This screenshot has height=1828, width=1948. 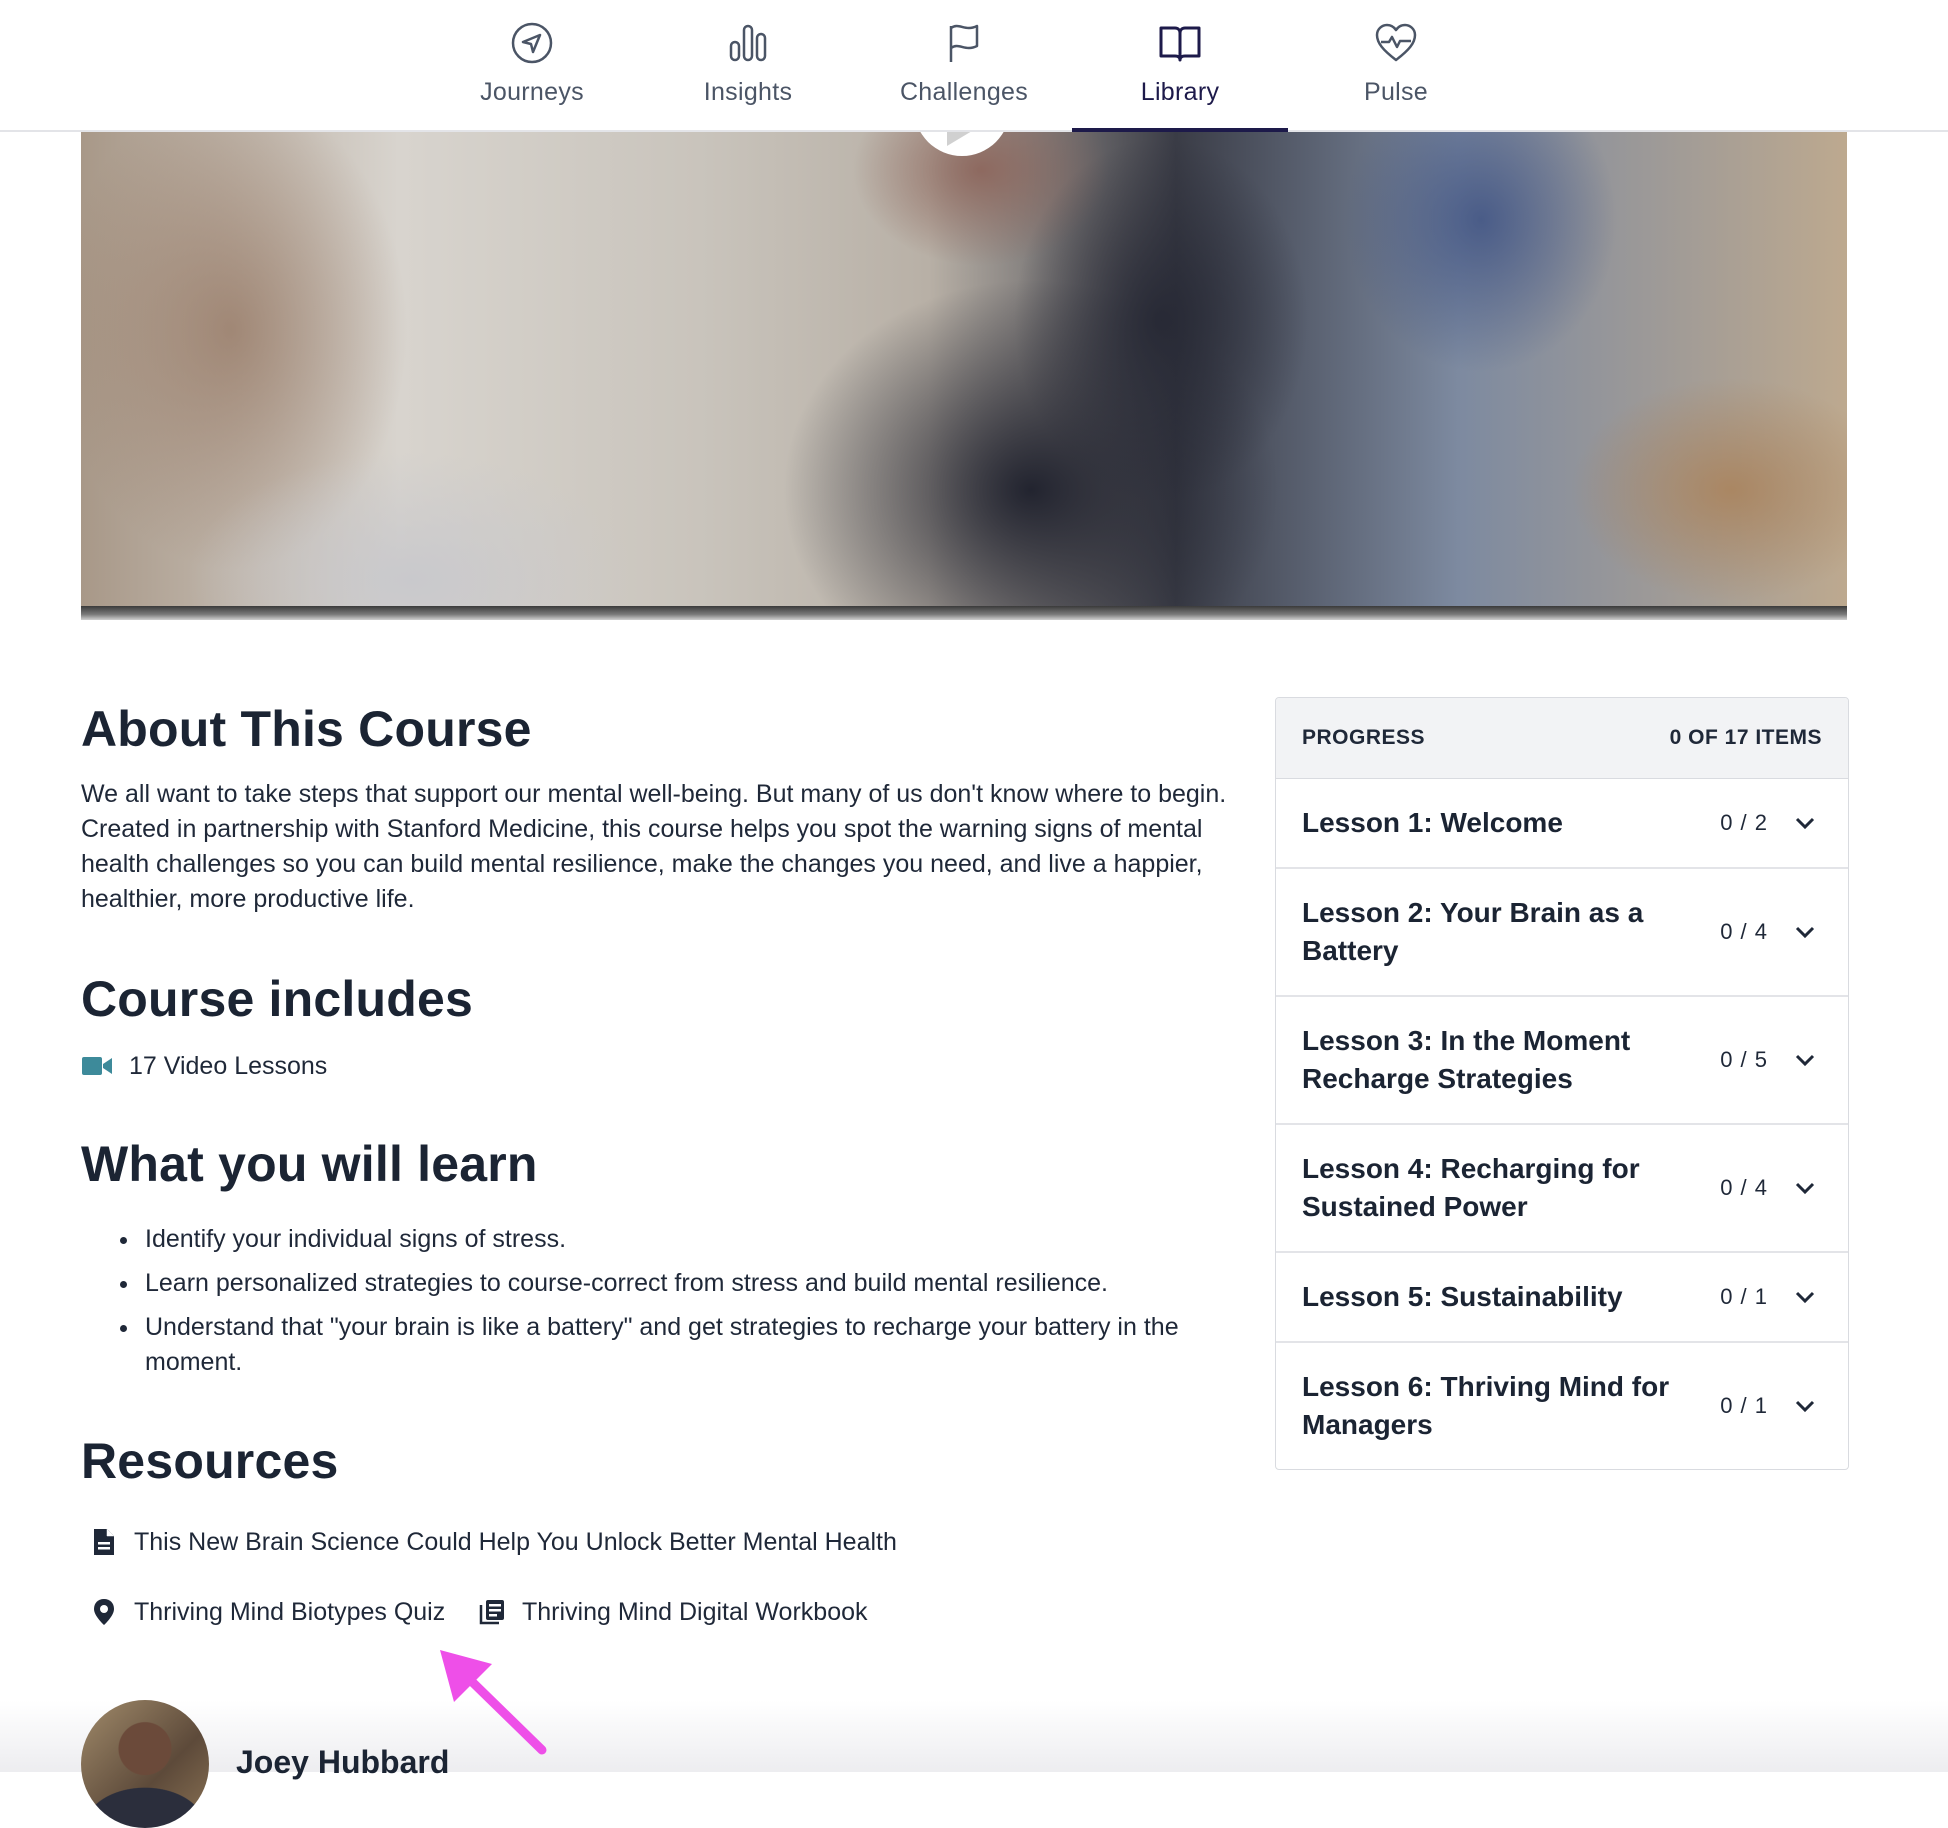 I want to click on nav-tab-journeys: Journeys, so click(x=532, y=65).